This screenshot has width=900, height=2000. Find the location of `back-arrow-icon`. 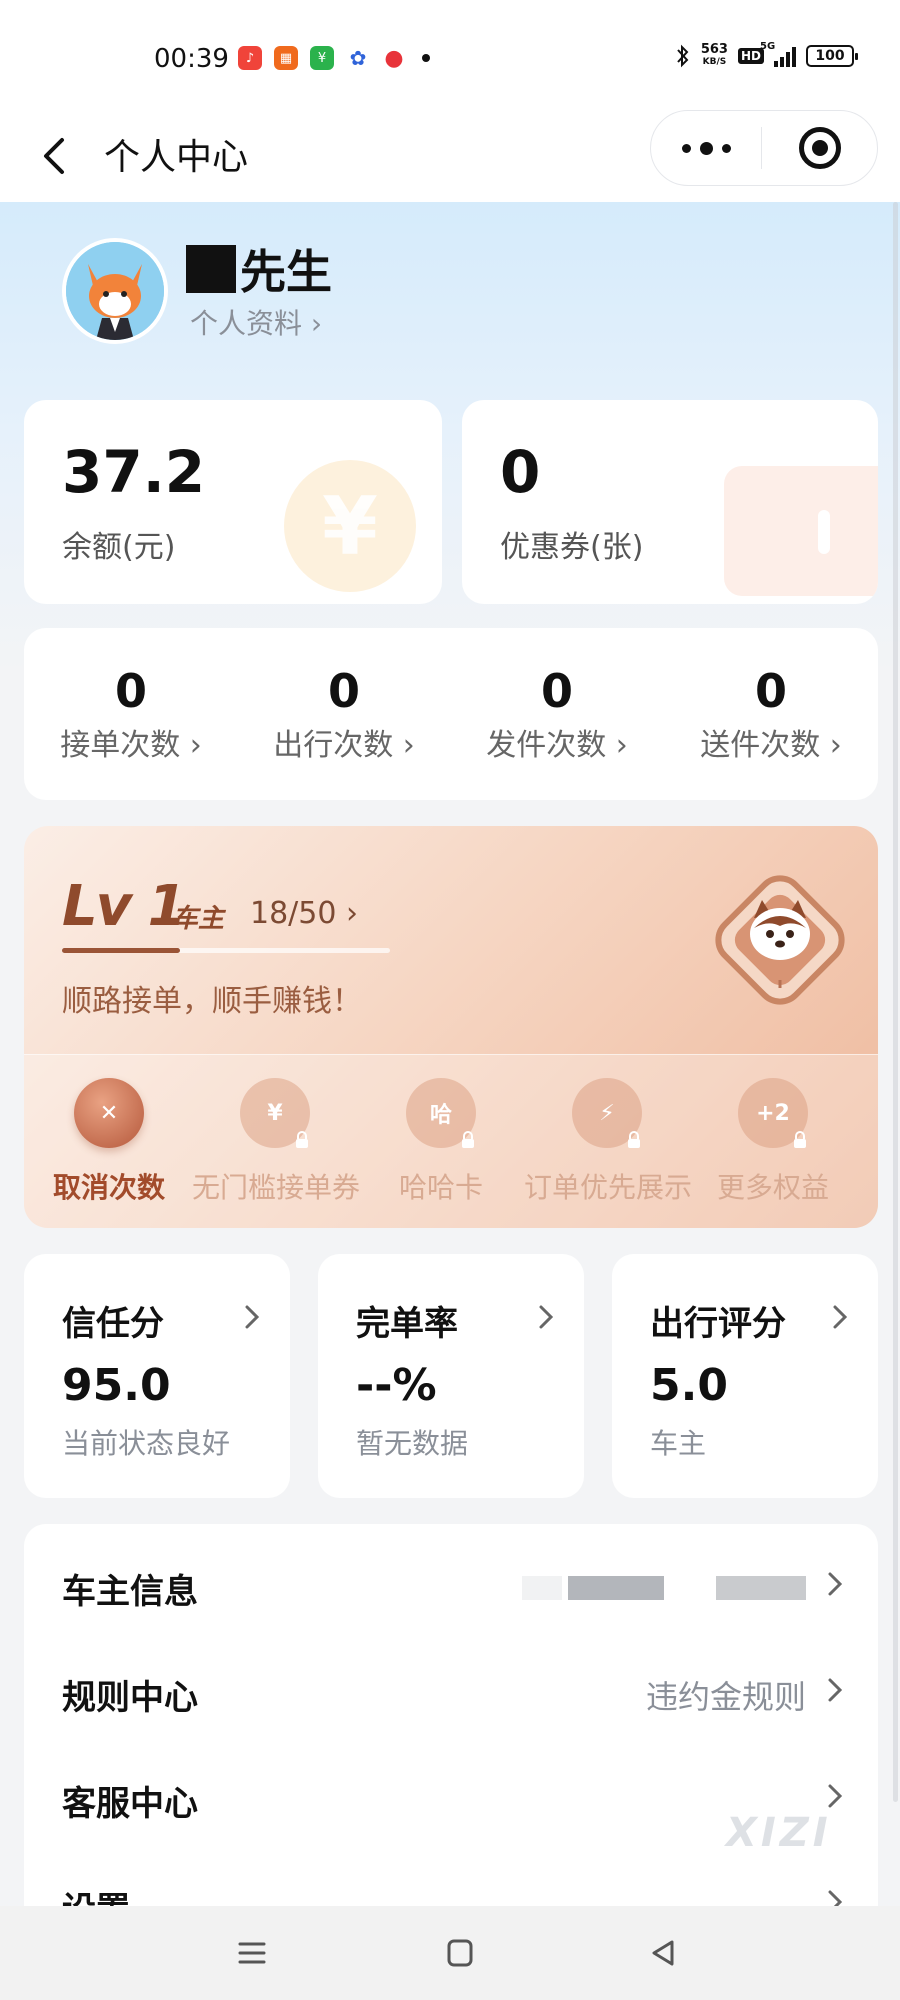

back-arrow-icon is located at coordinates (54, 156).